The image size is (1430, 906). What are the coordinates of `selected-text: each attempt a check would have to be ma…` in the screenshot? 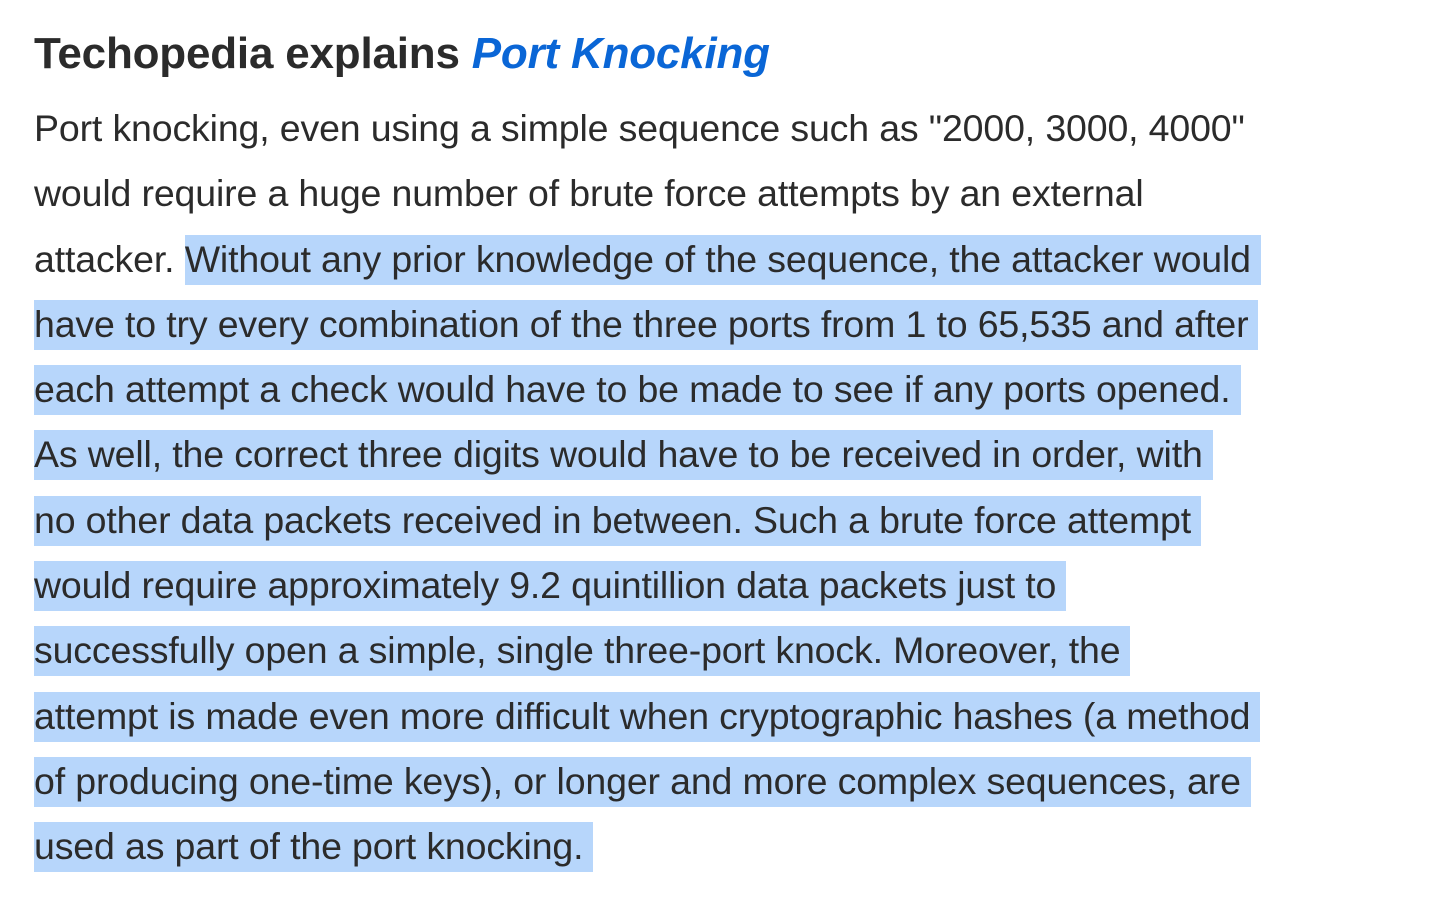 It's located at (637, 390).